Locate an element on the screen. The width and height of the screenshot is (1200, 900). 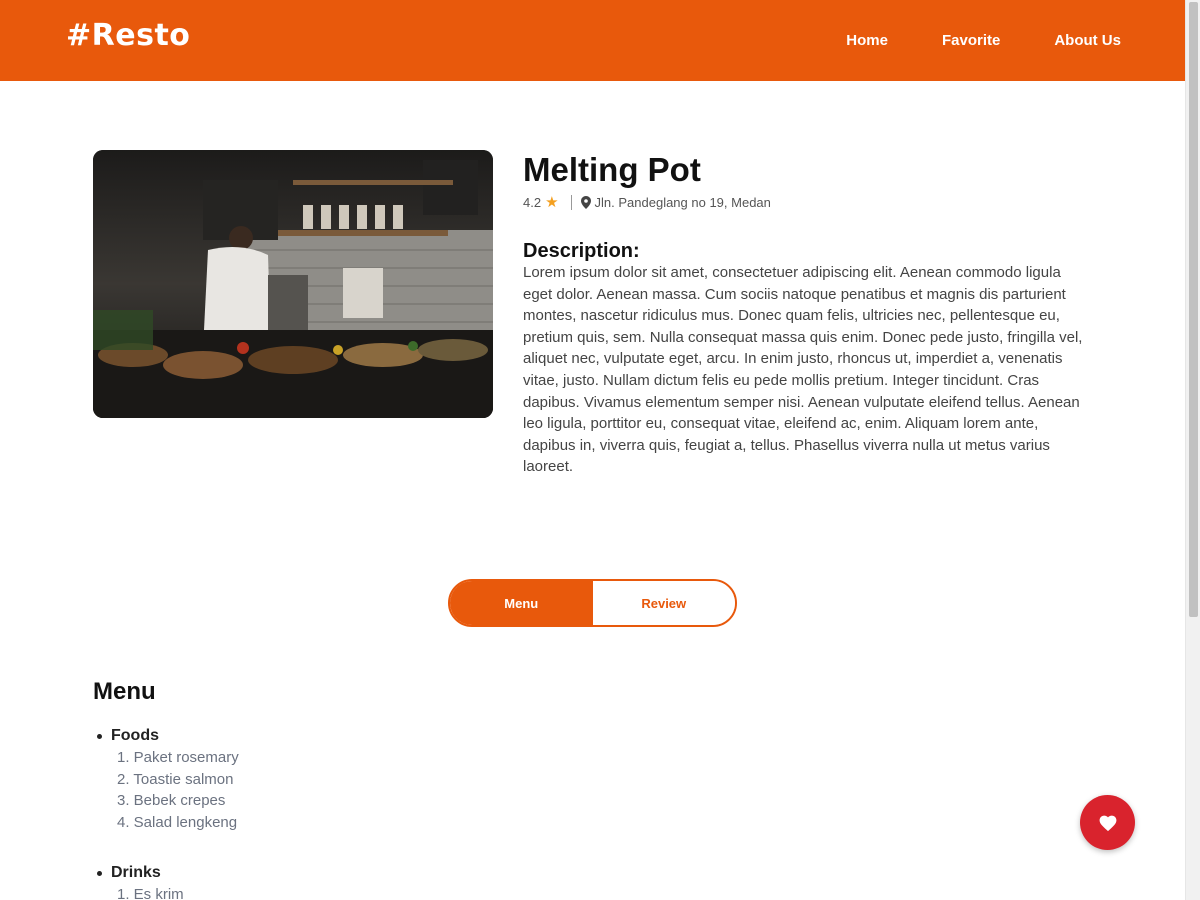
foods-label: Foods is located at coordinates (135, 735).